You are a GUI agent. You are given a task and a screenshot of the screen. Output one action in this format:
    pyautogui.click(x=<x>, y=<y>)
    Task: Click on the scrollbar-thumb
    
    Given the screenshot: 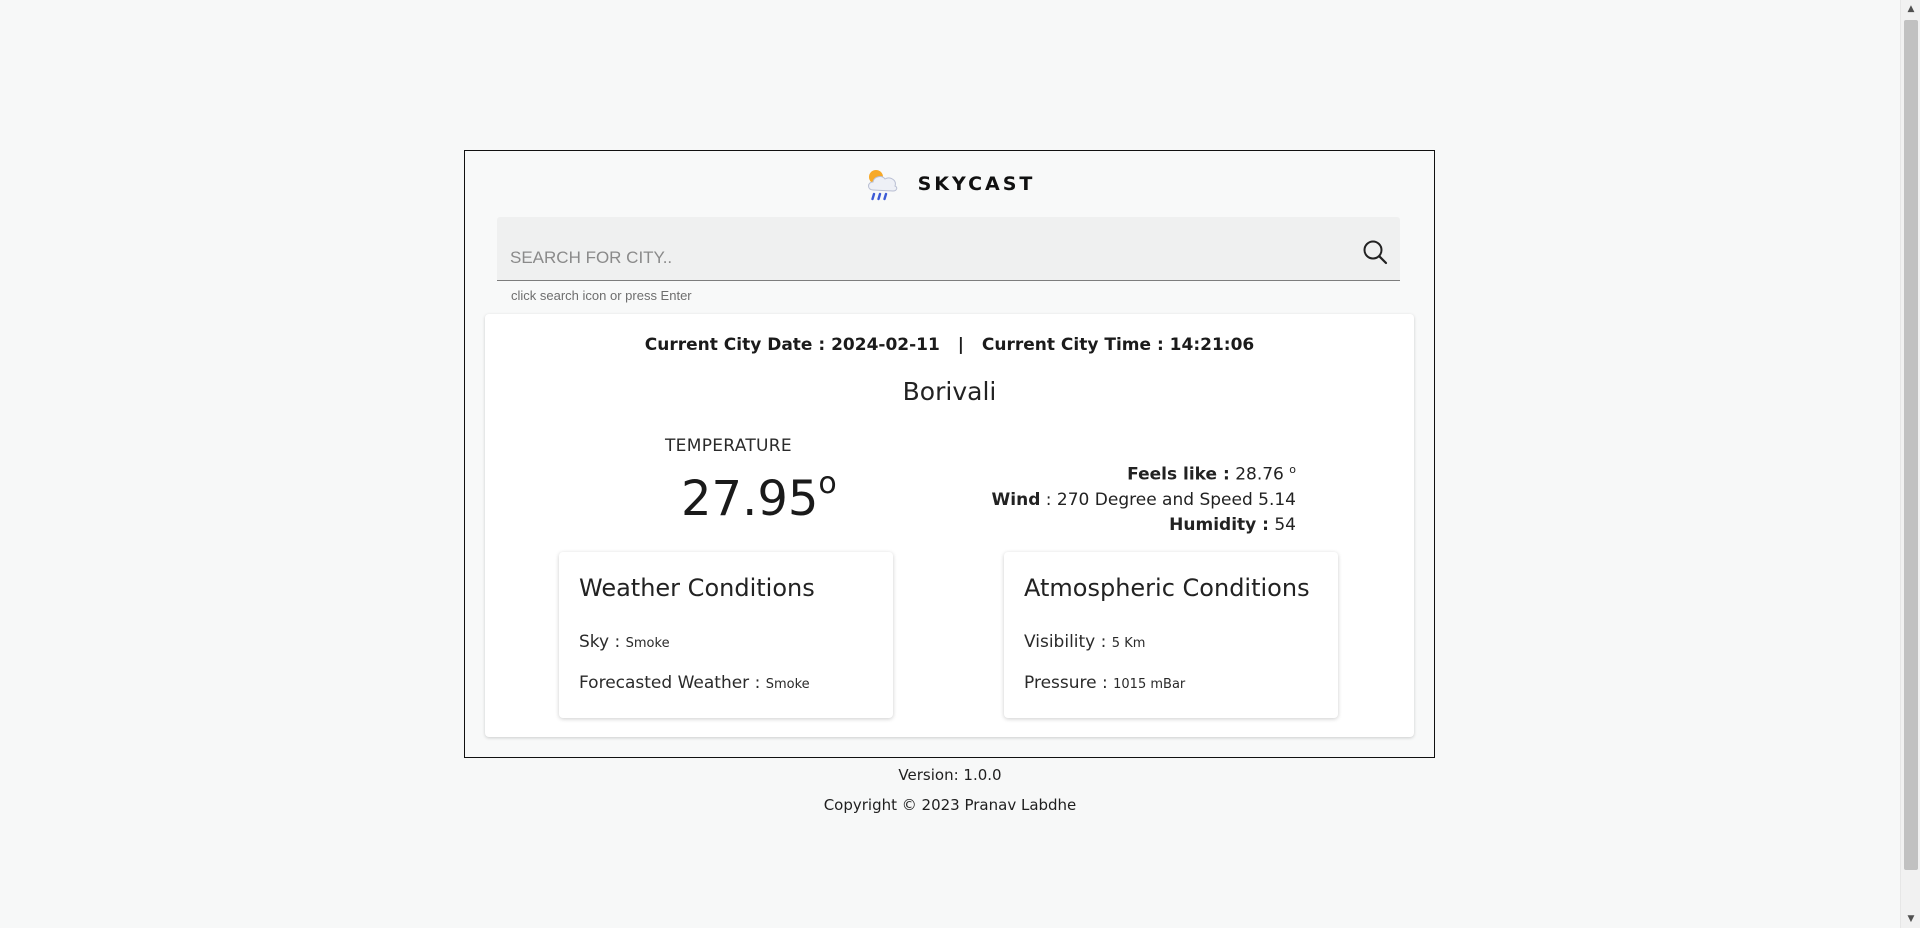 What is the action you would take?
    pyautogui.click(x=1911, y=445)
    